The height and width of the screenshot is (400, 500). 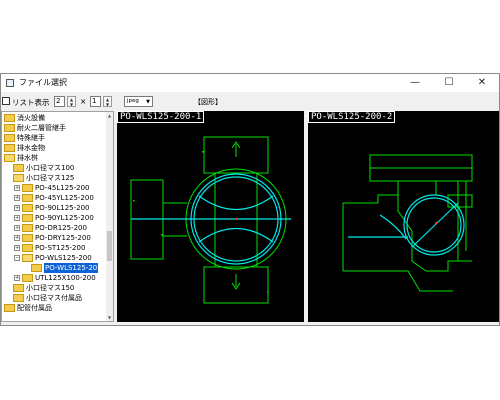 What do you see at coordinates (34, 308) in the screenshot?
I see `tree-item-label: 配管付属品` at bounding box center [34, 308].